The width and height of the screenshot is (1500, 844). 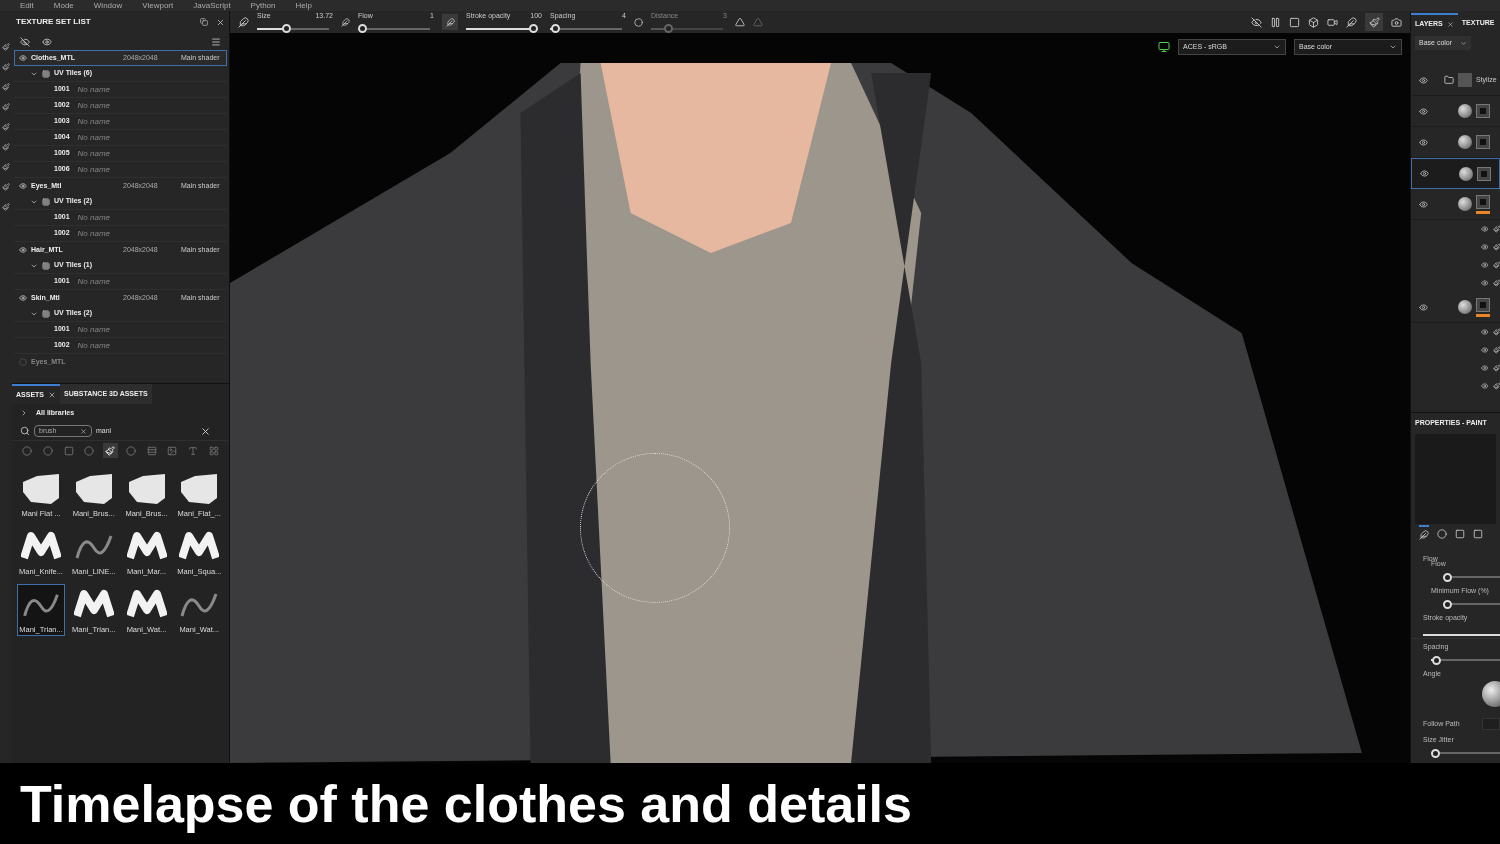 I want to click on text-icon, so click(x=192, y=450).